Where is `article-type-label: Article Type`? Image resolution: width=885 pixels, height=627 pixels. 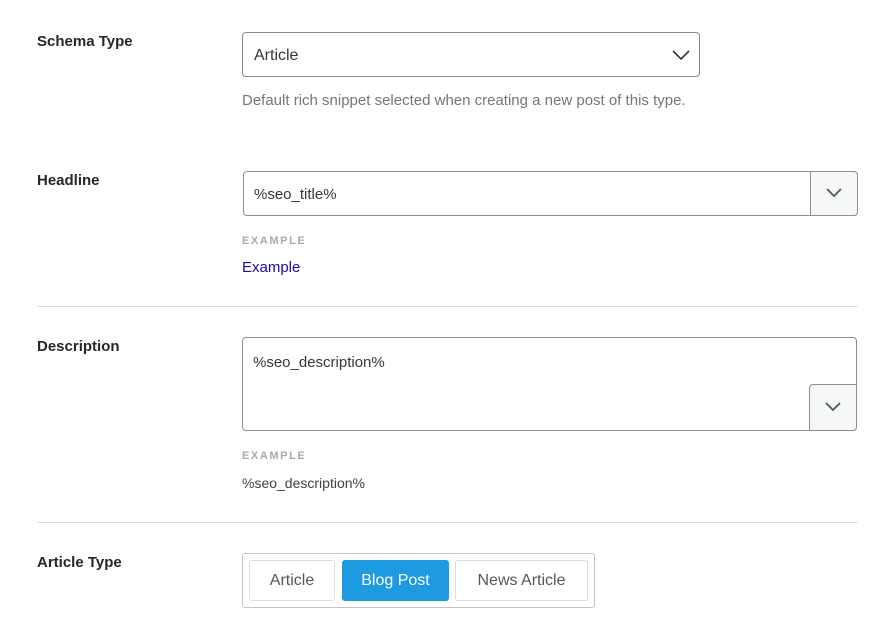
article-type-label: Article Type is located at coordinates (79, 562).